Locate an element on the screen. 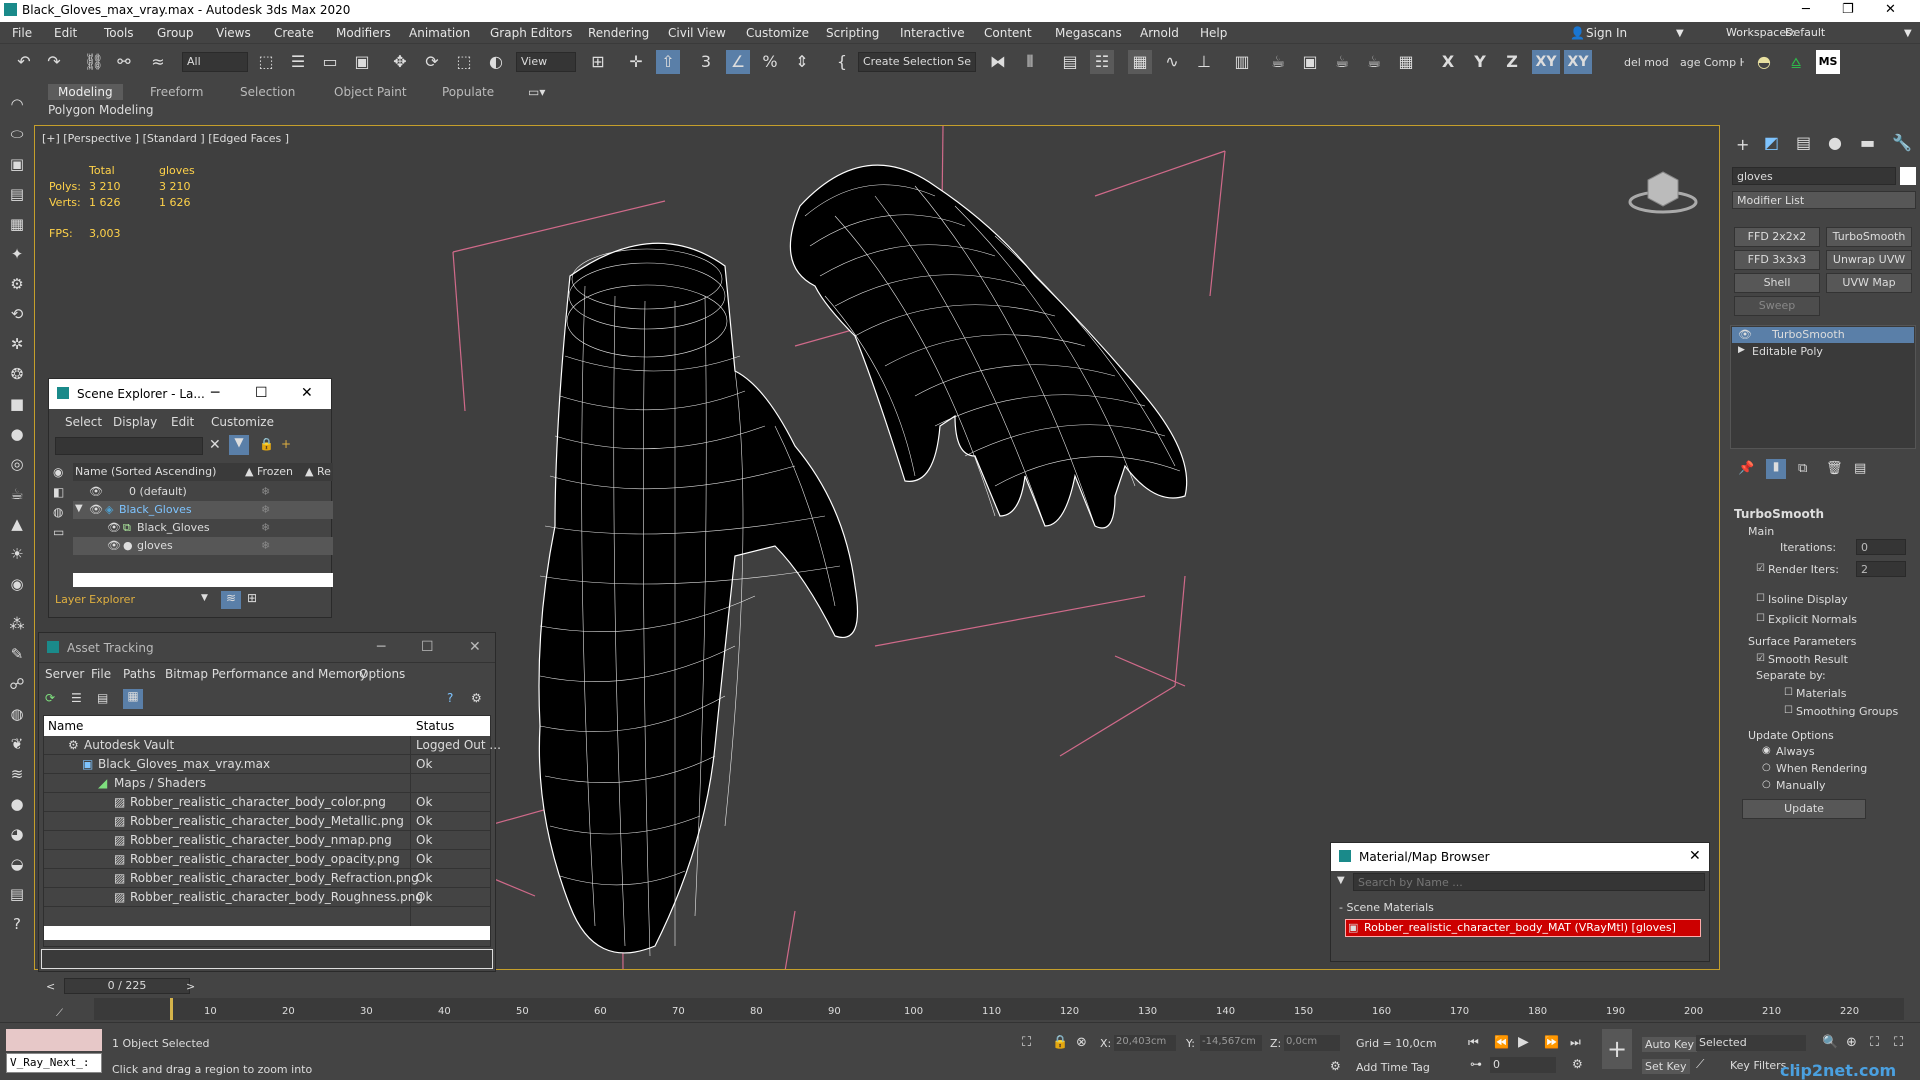 Image resolution: width=1920 pixels, height=1080 pixels. options-arrow-icon: ▼ is located at coordinates (1341, 880).